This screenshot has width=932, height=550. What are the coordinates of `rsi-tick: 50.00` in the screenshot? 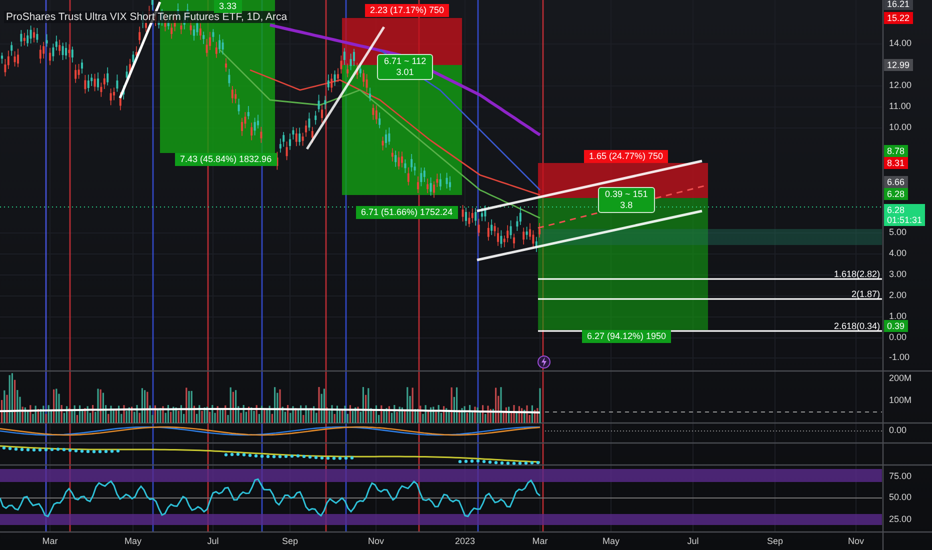 It's located at (900, 497).